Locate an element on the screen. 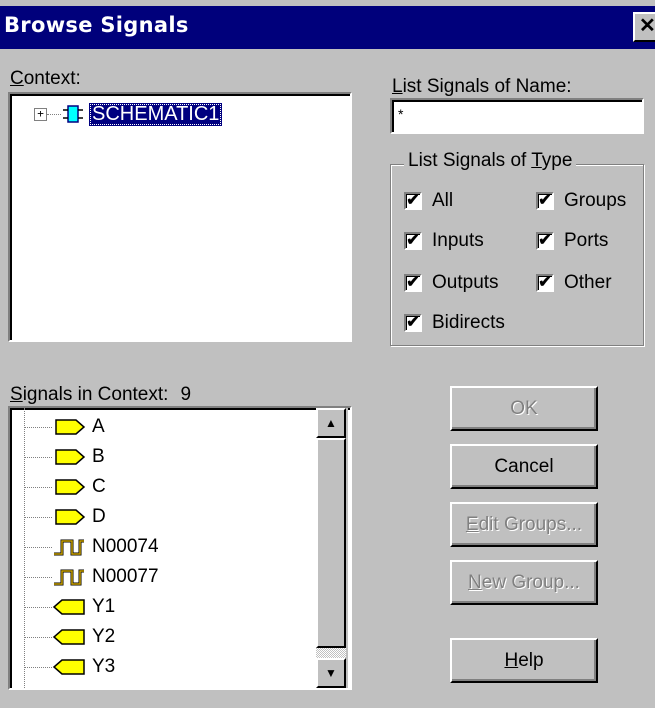  tree-item-label: SCHEMATIC1 is located at coordinates (156, 114).